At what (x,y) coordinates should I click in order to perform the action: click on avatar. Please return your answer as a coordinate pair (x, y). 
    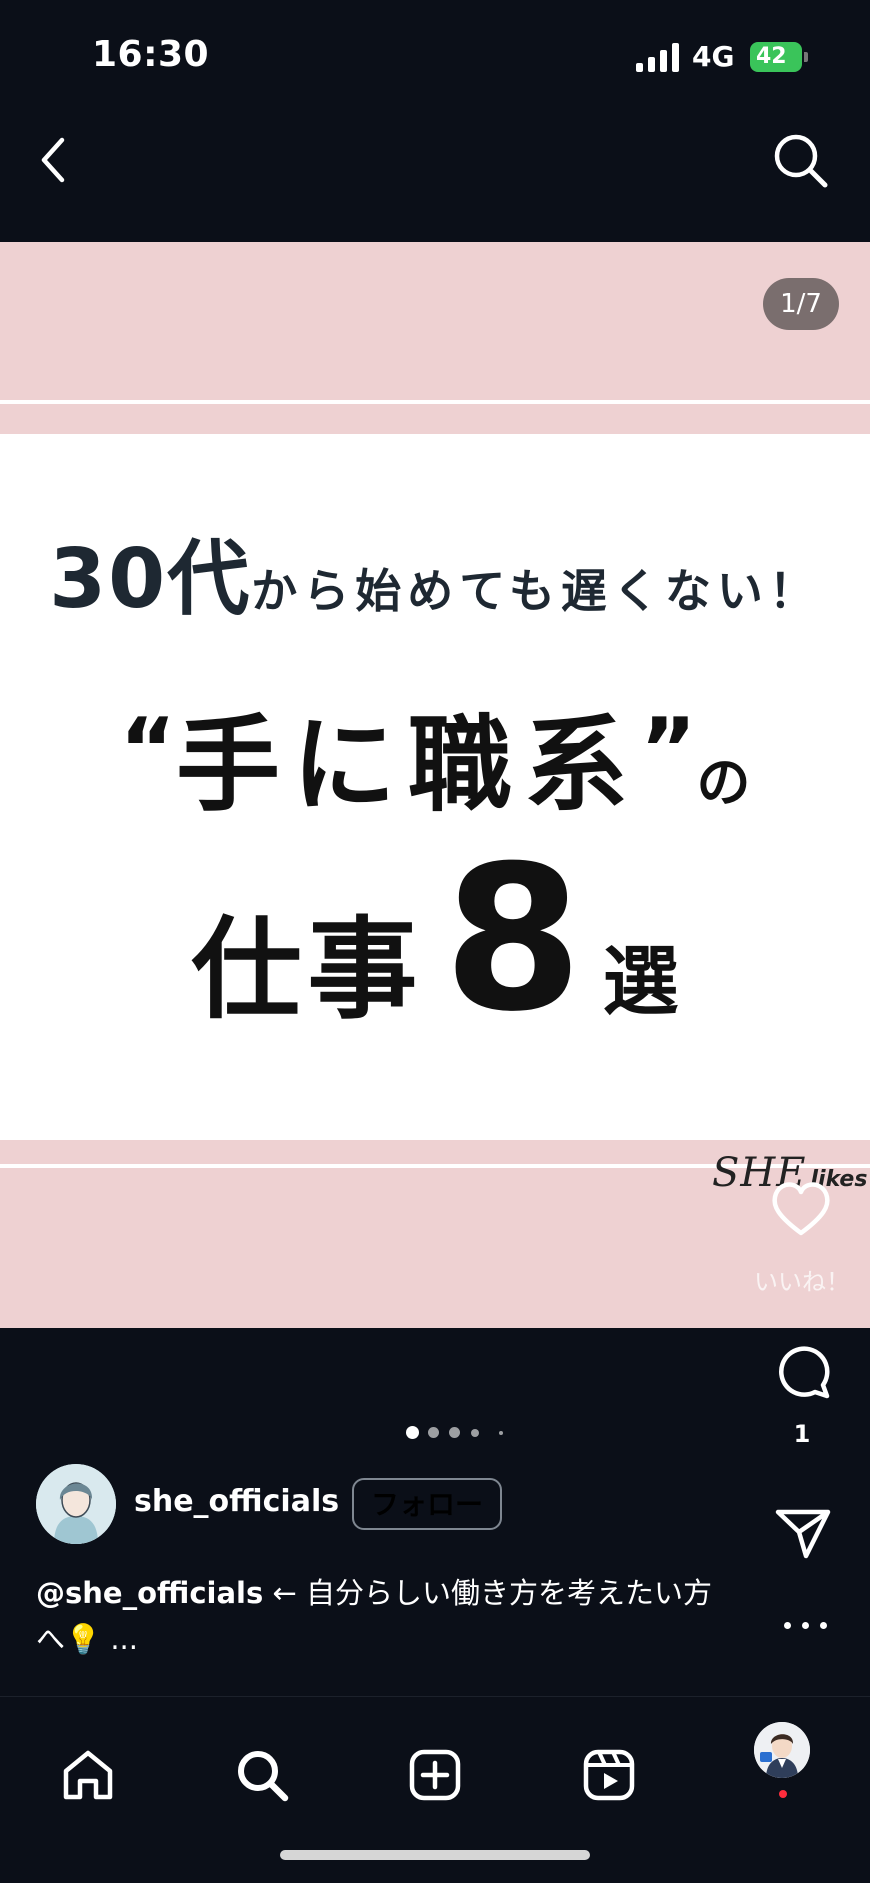
    Looking at the image, I should click on (76, 1504).